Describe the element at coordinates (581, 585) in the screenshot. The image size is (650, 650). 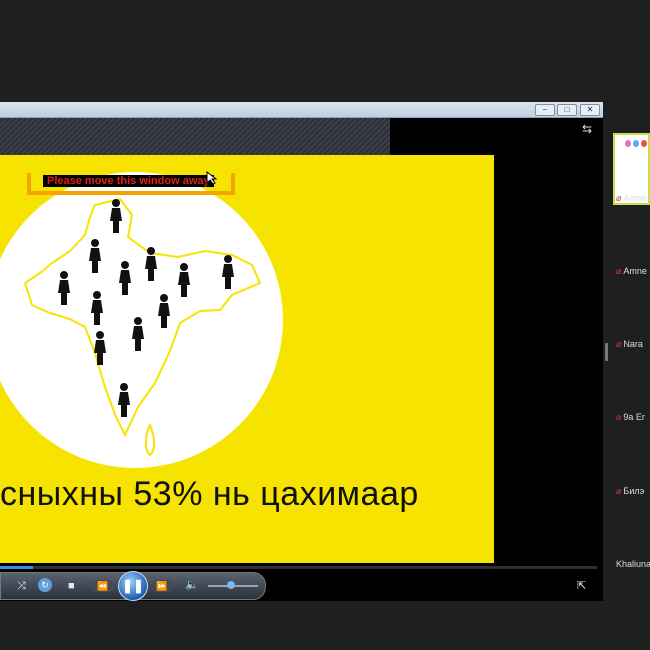
I see `switch-to-library-icon: ⇱` at that location.